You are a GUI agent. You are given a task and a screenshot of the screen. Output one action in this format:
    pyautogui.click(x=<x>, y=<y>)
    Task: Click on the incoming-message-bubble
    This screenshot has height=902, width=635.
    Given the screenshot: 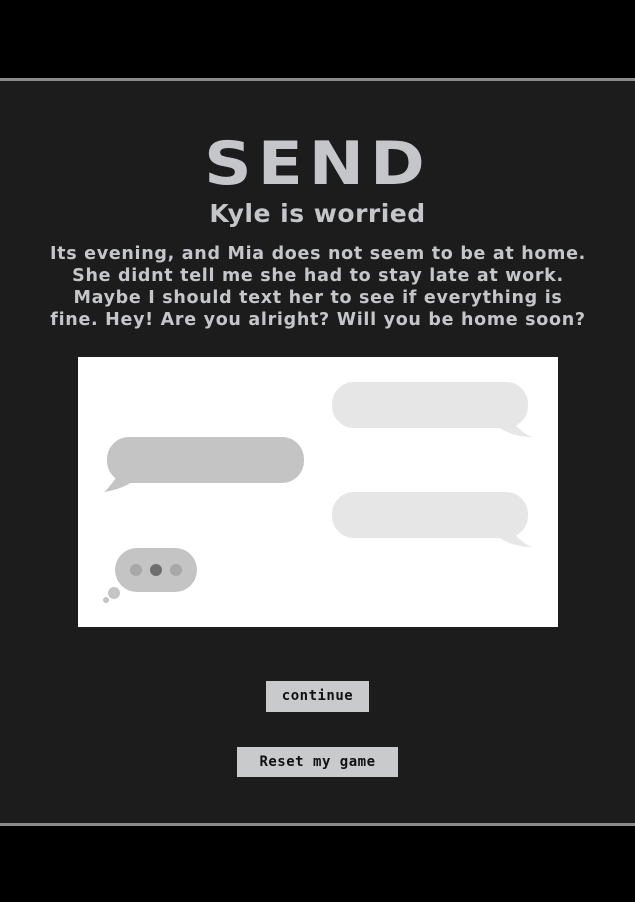 What is the action you would take?
    pyautogui.click(x=204, y=464)
    